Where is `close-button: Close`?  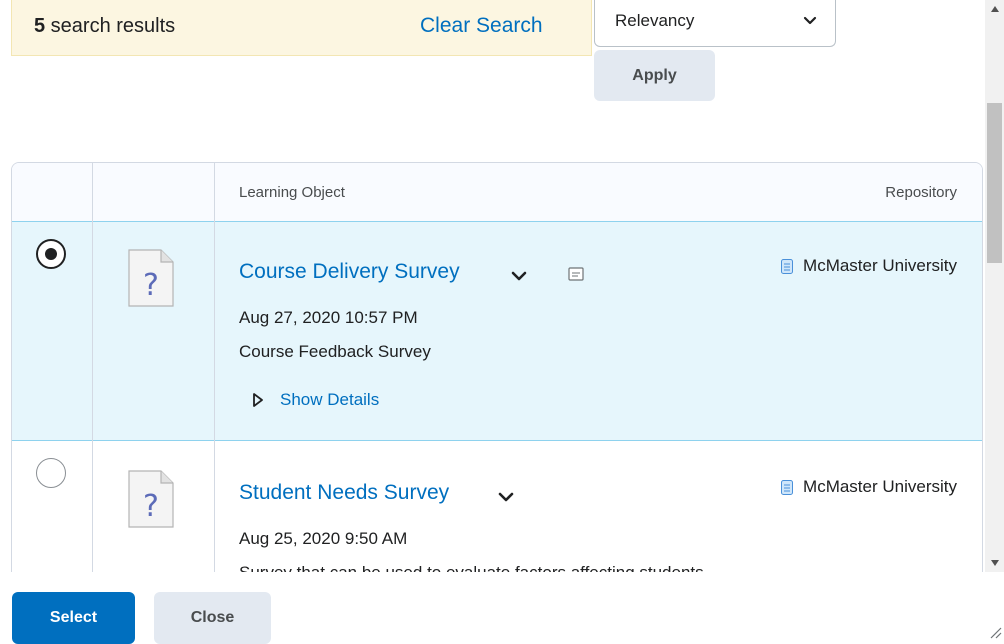 close-button: Close is located at coordinates (212, 618).